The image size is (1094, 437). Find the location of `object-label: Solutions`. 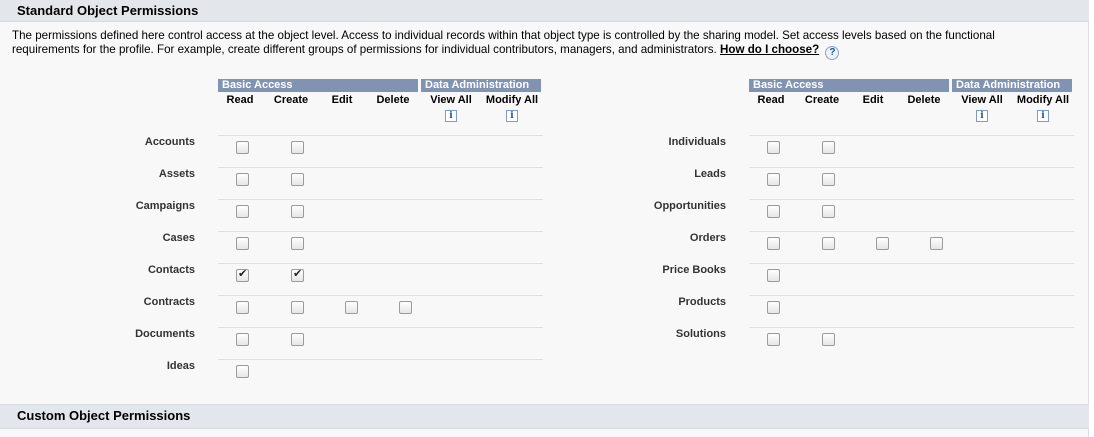

object-label: Solutions is located at coordinates (700, 334).